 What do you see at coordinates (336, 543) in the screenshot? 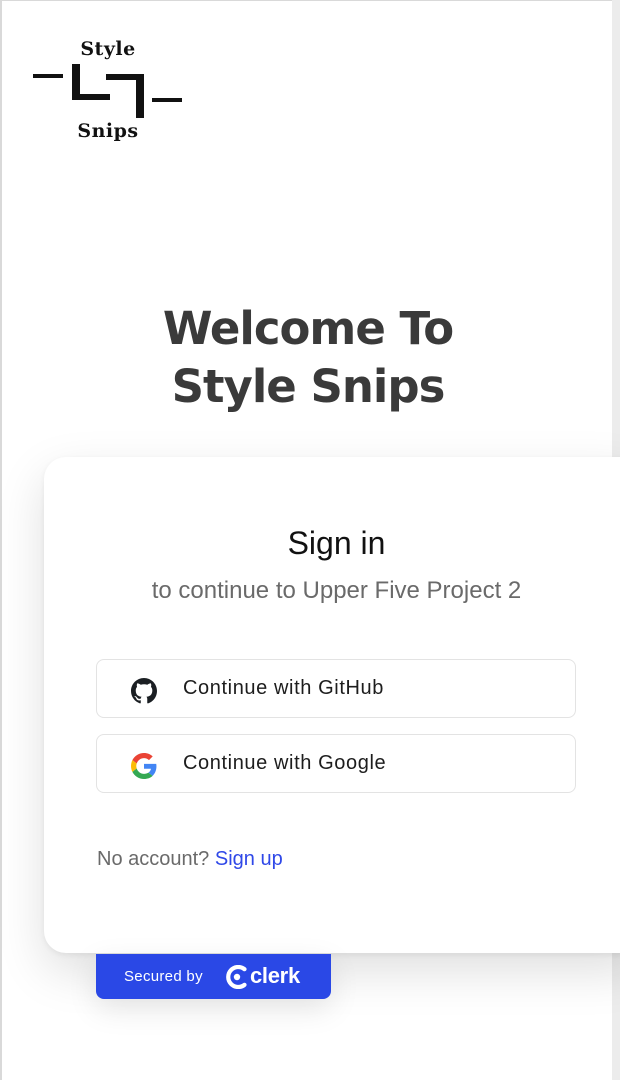
I see `sign-in-title: Sign in` at bounding box center [336, 543].